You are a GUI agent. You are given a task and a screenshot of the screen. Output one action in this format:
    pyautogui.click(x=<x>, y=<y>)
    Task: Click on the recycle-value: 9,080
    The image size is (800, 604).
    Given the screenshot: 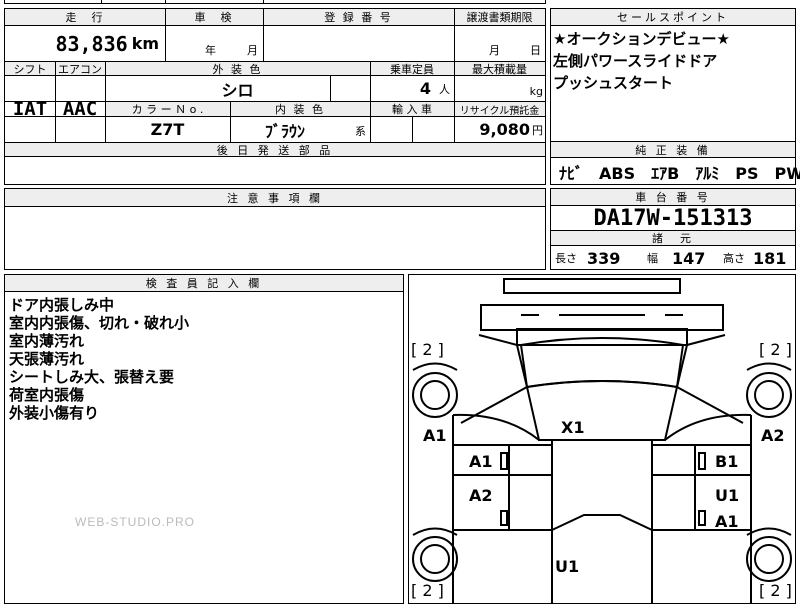 What is the action you would take?
    pyautogui.click(x=504, y=129)
    